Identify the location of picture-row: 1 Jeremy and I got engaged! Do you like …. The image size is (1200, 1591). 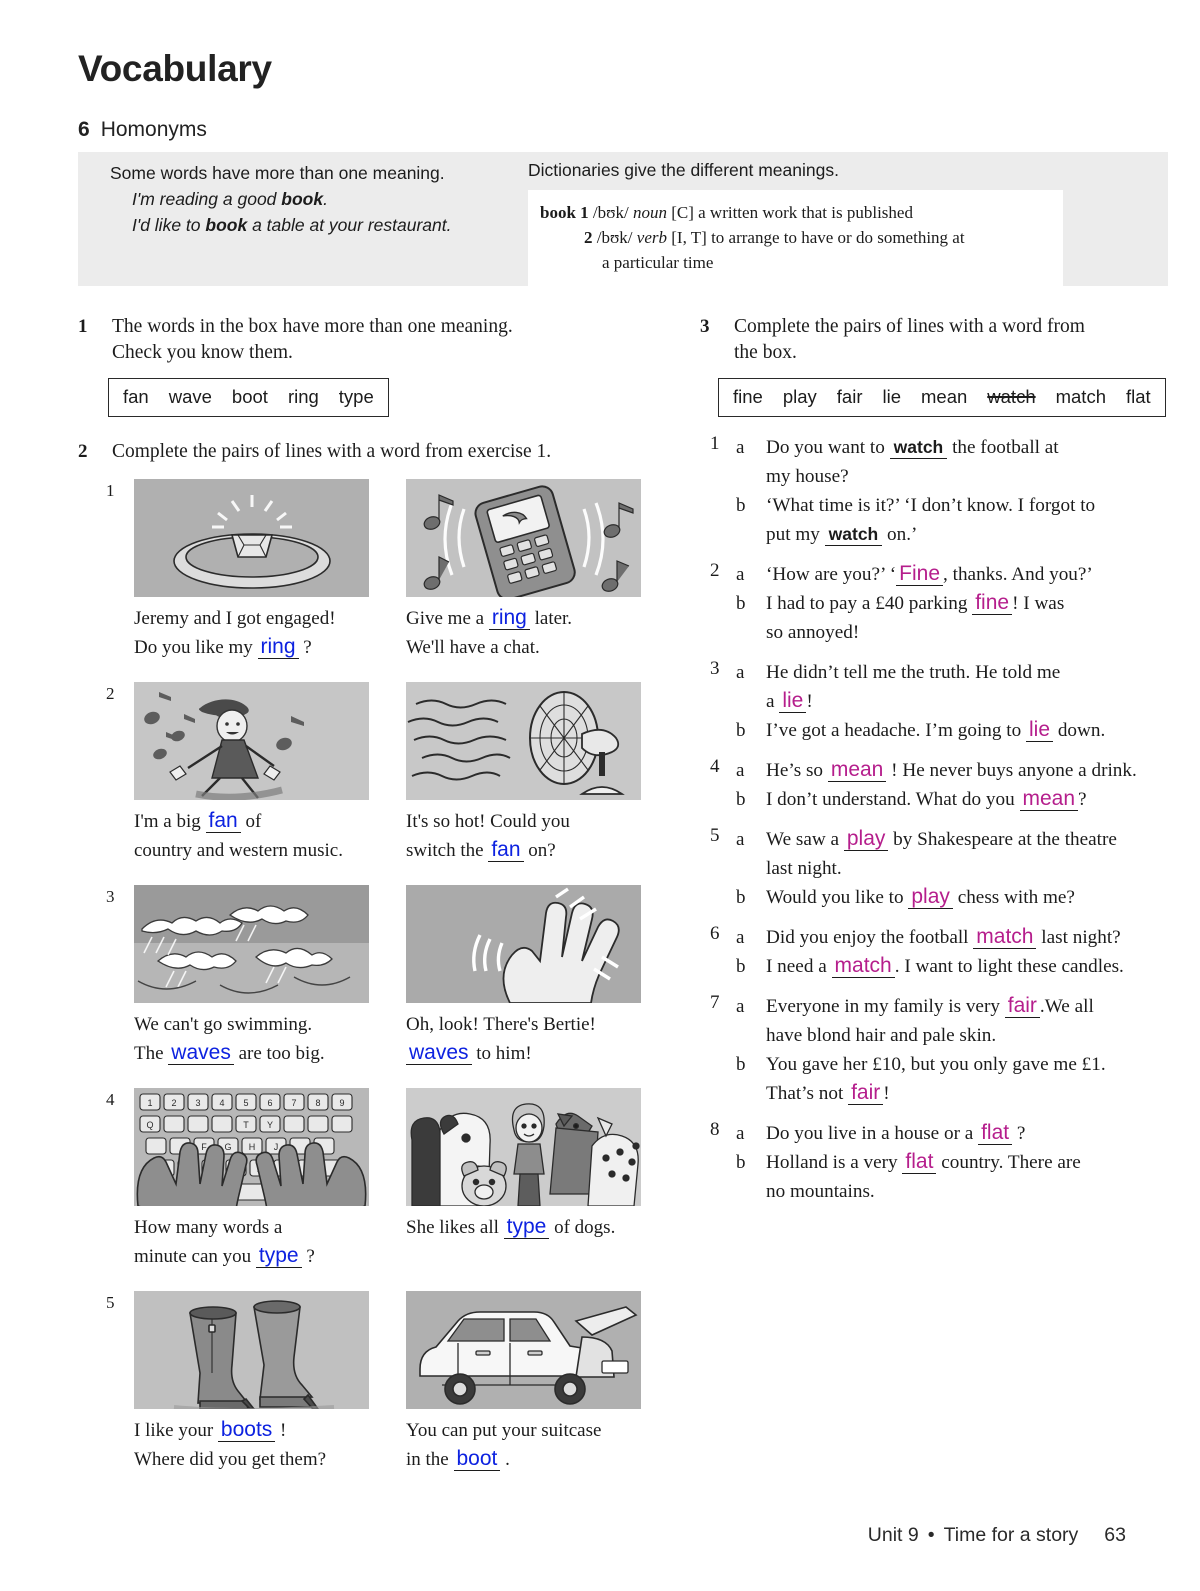
(368, 580).